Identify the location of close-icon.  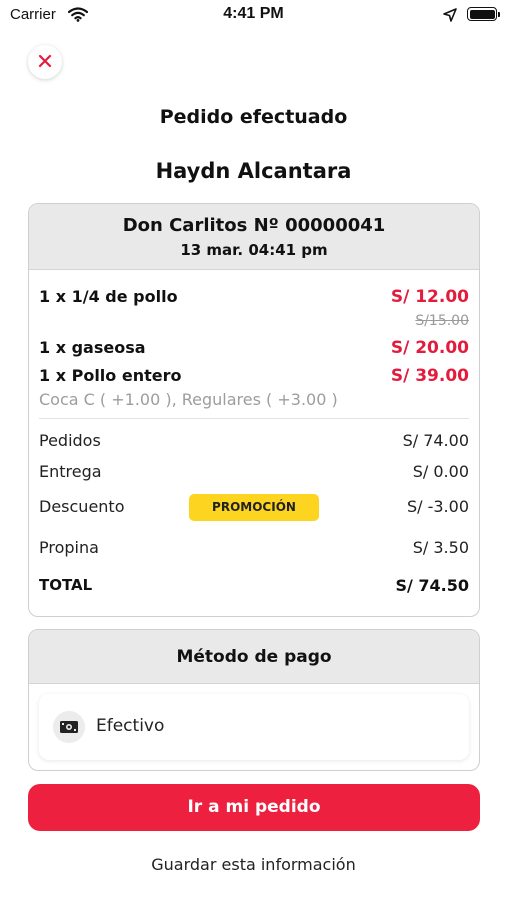
(45, 62).